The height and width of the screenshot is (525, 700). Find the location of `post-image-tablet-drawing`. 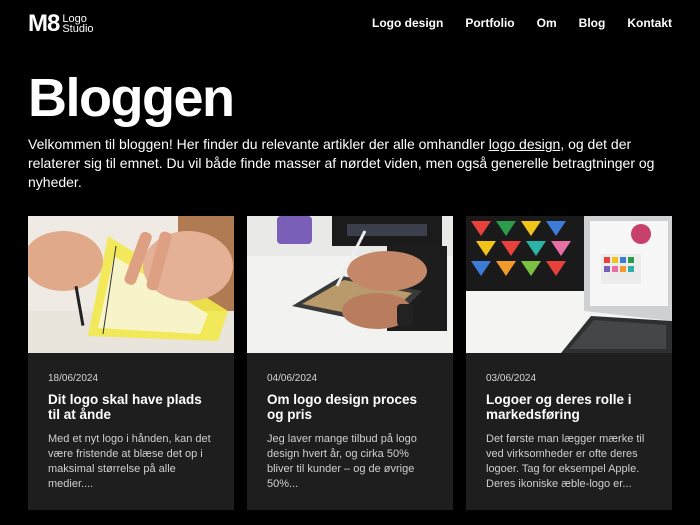

post-image-tablet-drawing is located at coordinates (350, 284).